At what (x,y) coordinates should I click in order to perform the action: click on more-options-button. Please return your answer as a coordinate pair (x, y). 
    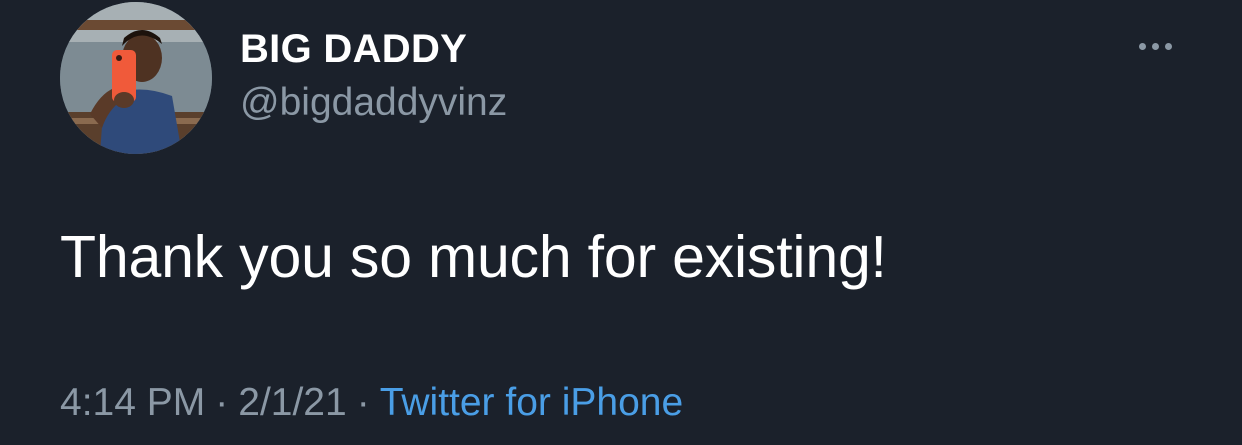
    Looking at the image, I should click on (1155, 46).